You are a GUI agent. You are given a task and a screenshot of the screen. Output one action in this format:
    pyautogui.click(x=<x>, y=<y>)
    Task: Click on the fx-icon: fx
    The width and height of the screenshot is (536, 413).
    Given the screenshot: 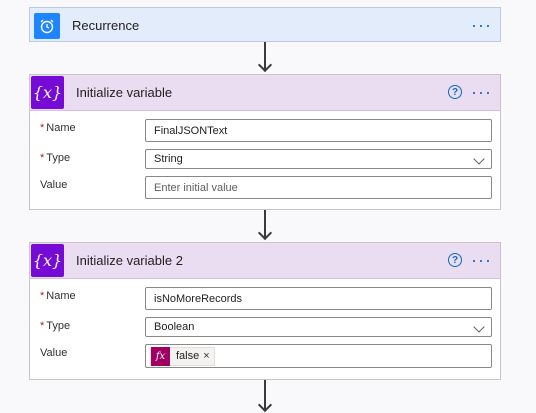 What is the action you would take?
    pyautogui.click(x=160, y=356)
    